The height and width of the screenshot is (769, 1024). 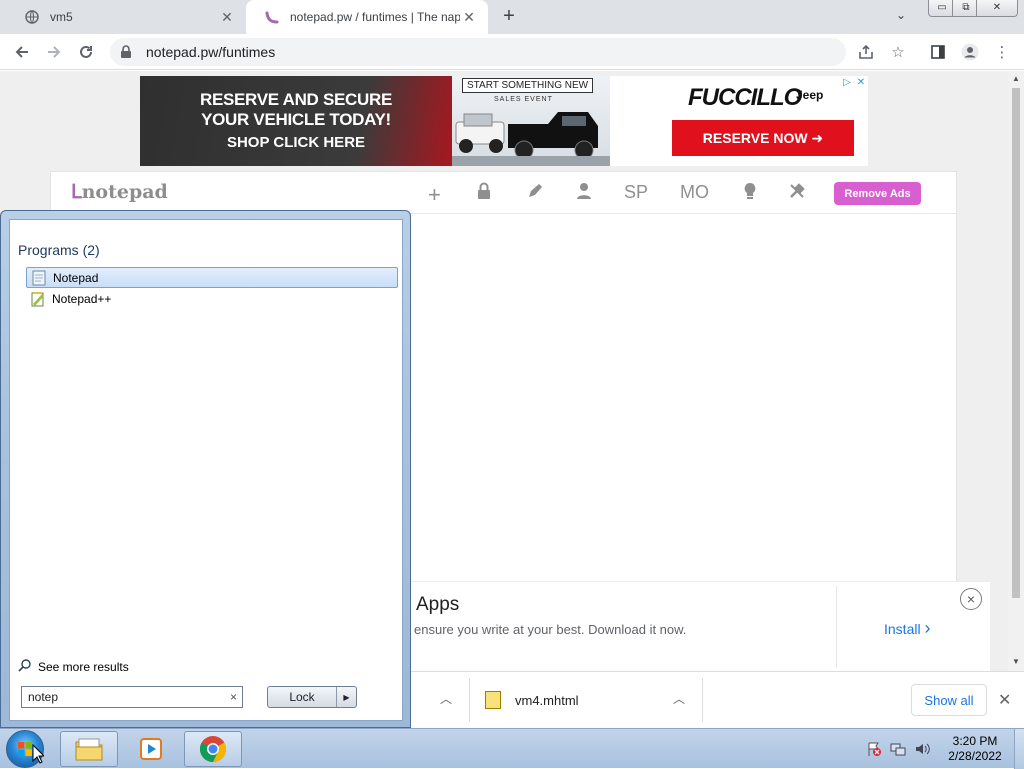 I want to click on close-downloads-icon: ✕, so click(x=1004, y=700).